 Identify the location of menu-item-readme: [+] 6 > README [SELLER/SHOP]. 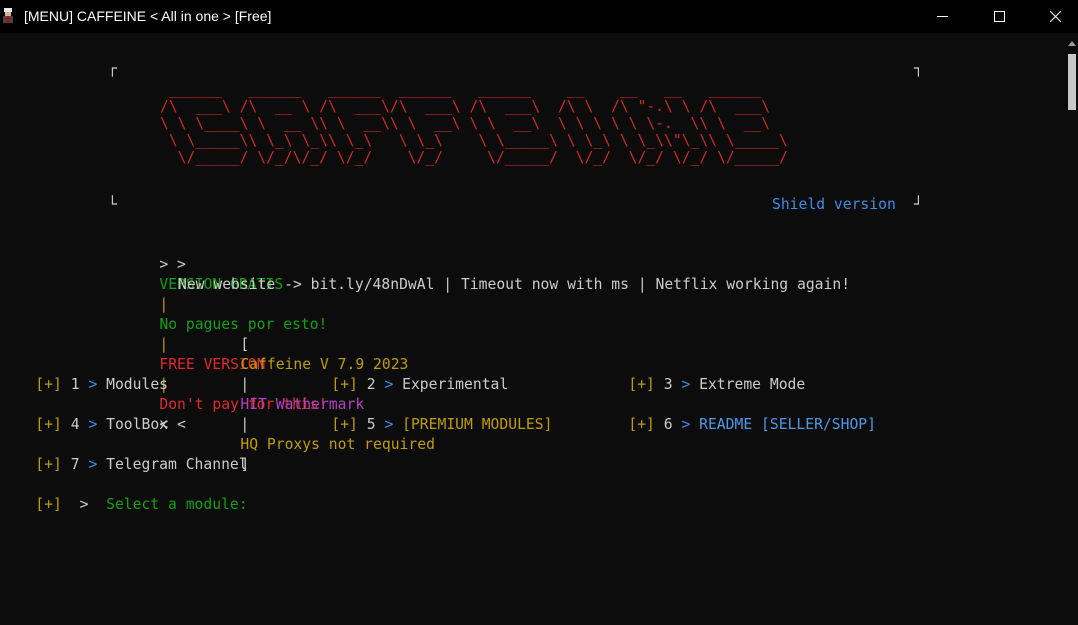
(734, 425).